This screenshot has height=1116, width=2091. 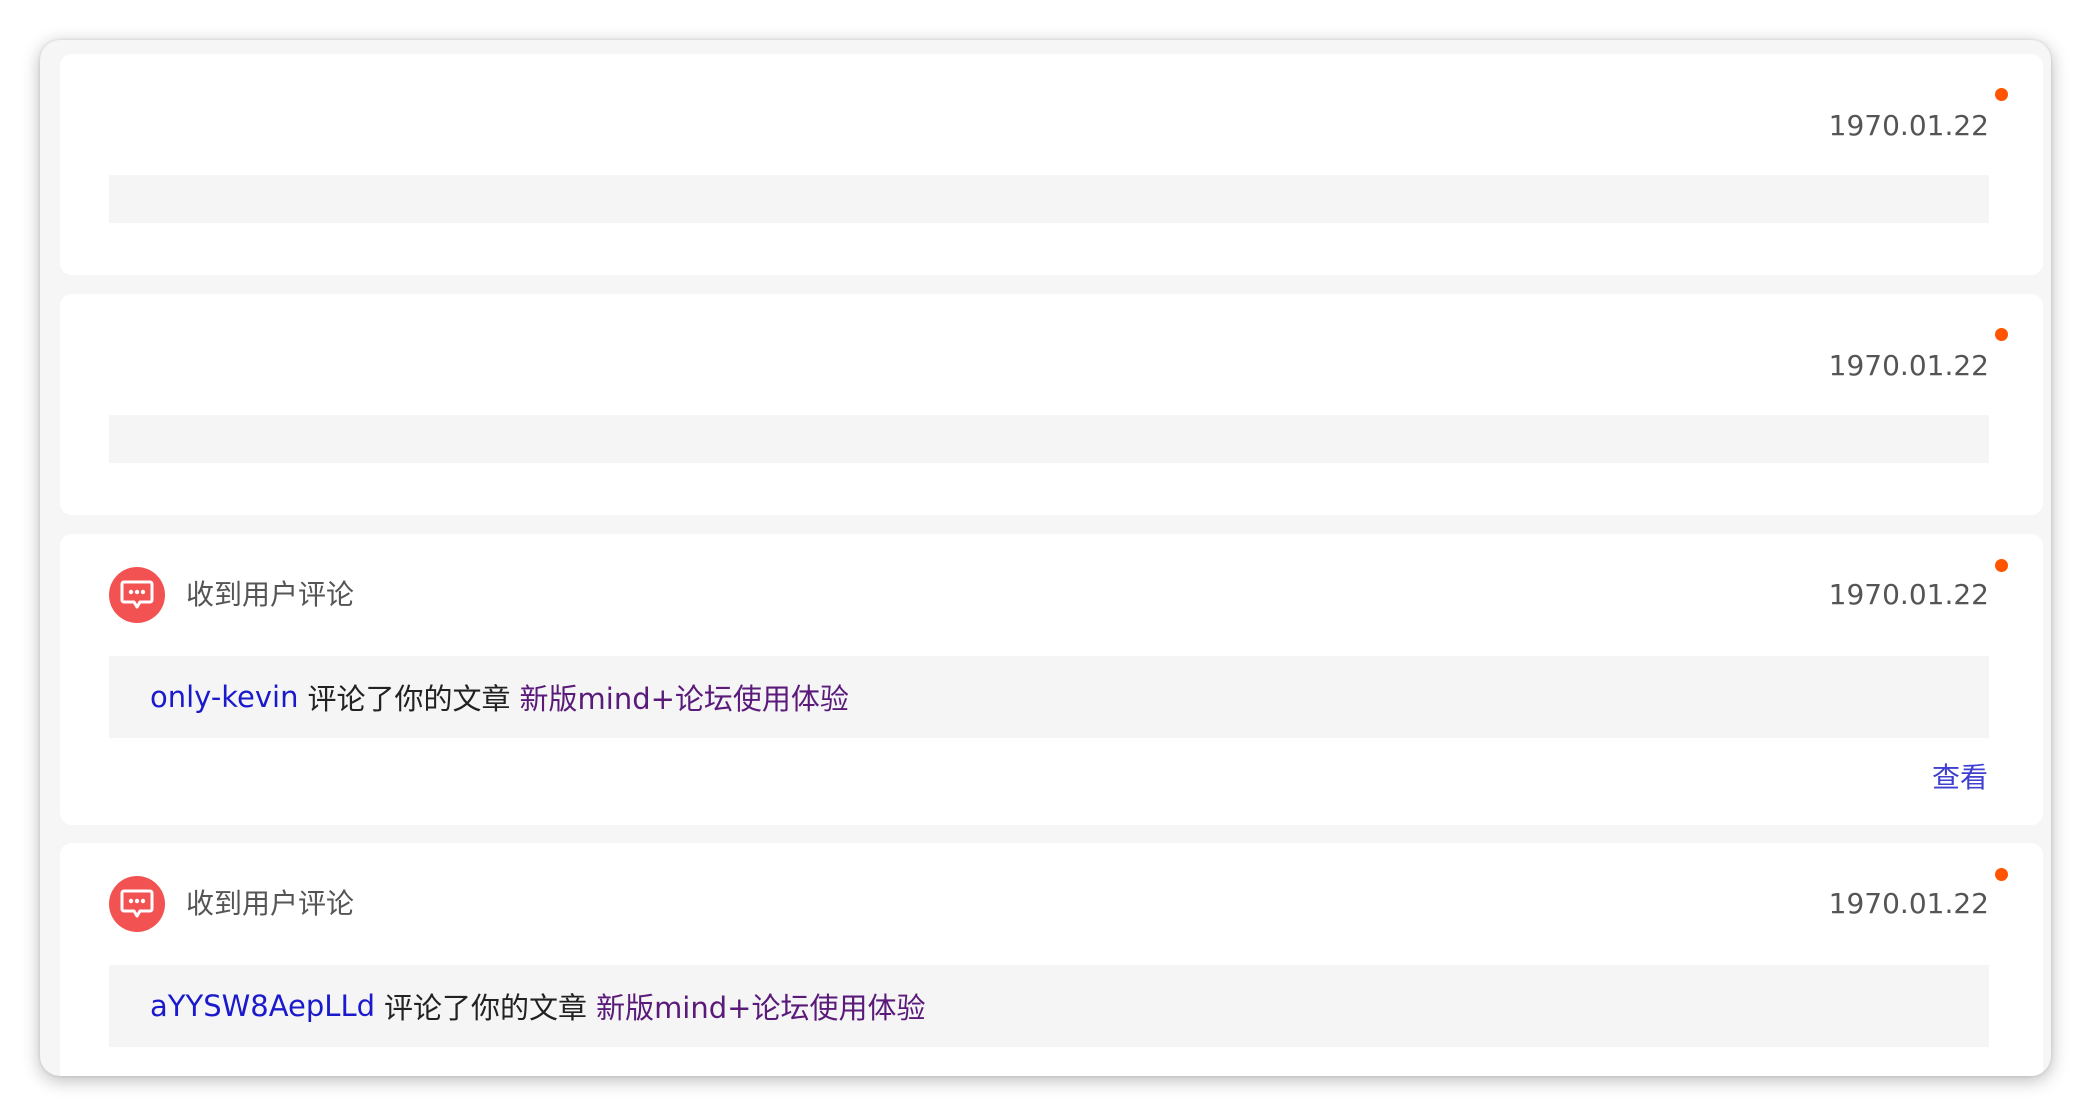 What do you see at coordinates (1049, 1006) in the screenshot?
I see `notification-body: aYYSW8AepLLd 评论了你的文章 新版mind+论坛使用体验` at bounding box center [1049, 1006].